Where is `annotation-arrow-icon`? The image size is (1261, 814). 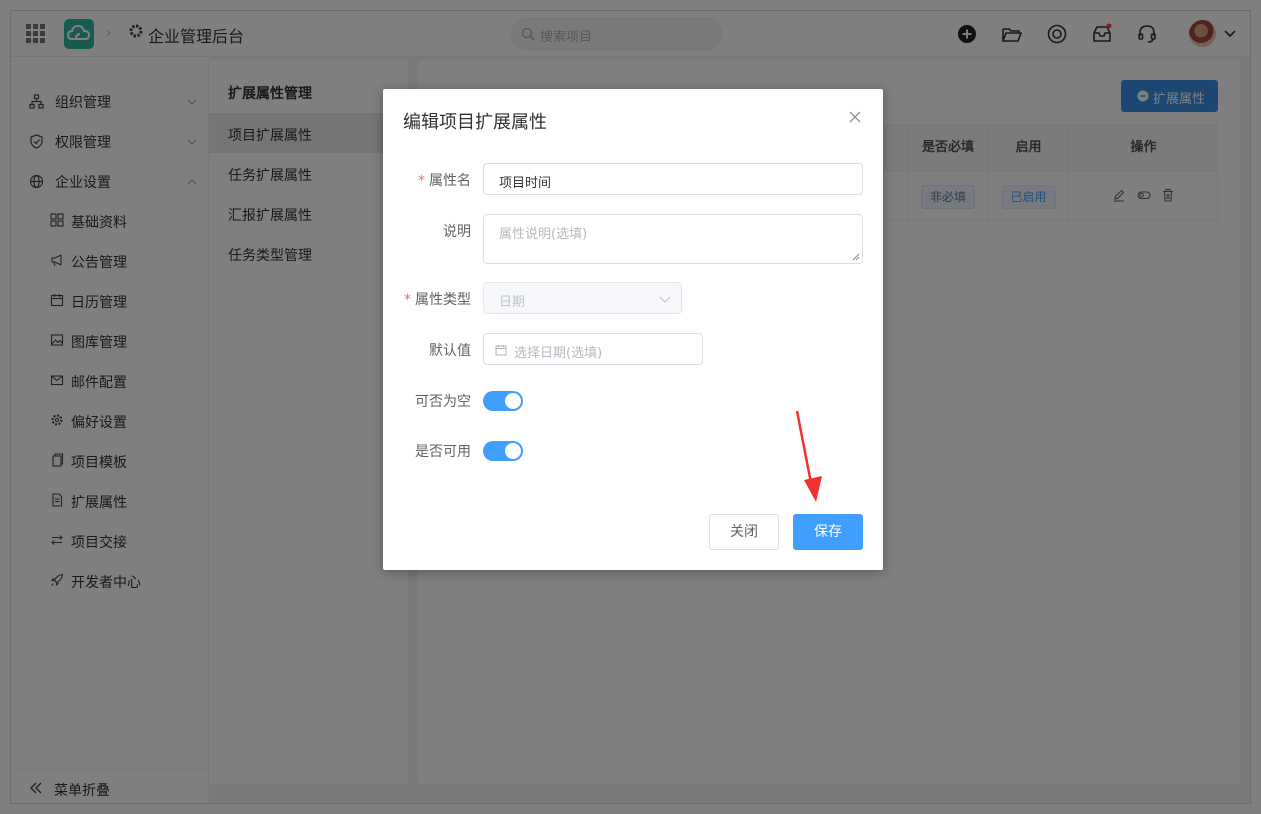 annotation-arrow-icon is located at coordinates (808, 456).